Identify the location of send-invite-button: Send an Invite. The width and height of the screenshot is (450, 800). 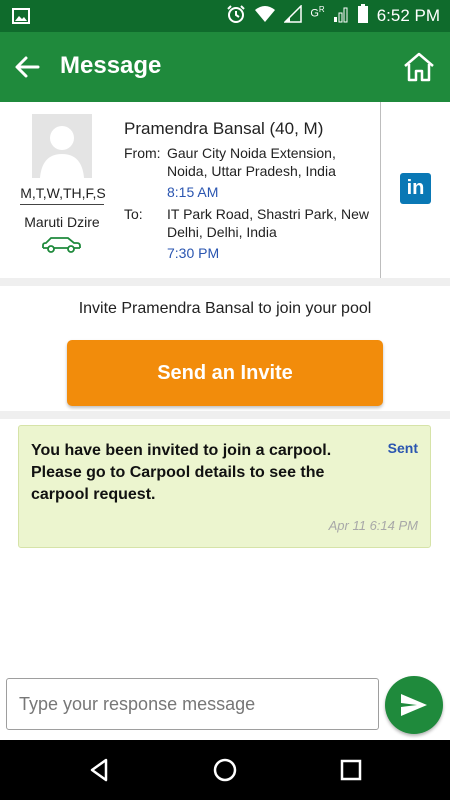
(225, 373).